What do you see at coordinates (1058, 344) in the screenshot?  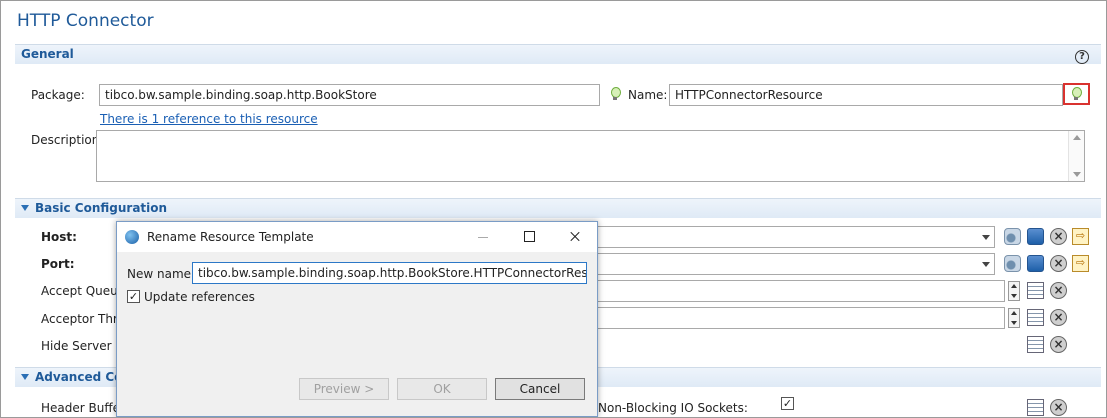 I see `hide-server-clear-icon: ×` at bounding box center [1058, 344].